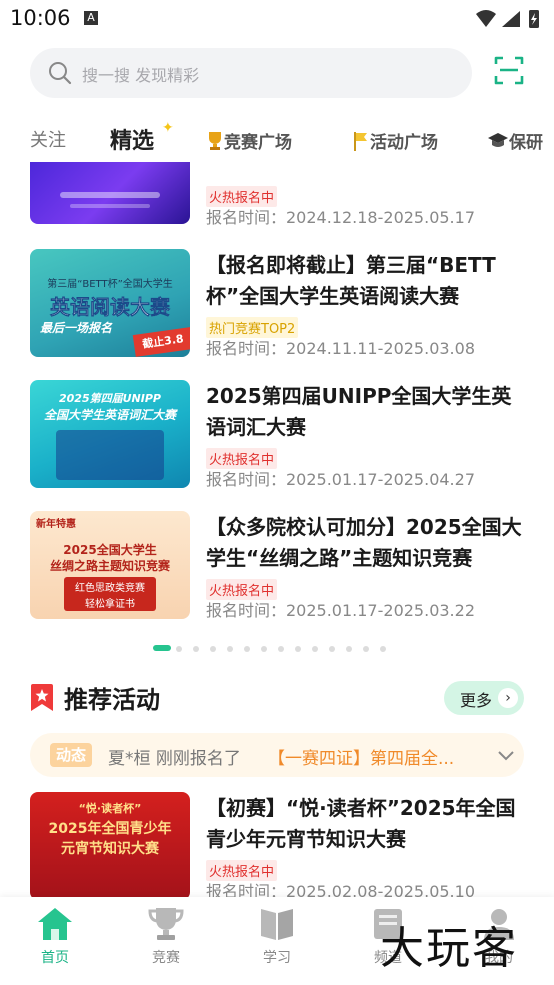 The width and height of the screenshot is (554, 985). I want to click on tab-competition-label: 竞赛广场, so click(258, 143).